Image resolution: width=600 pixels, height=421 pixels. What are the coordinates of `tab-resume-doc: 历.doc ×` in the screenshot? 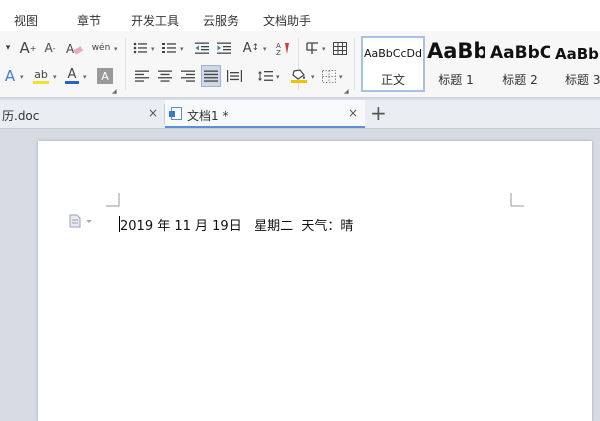 It's located at (82, 114).